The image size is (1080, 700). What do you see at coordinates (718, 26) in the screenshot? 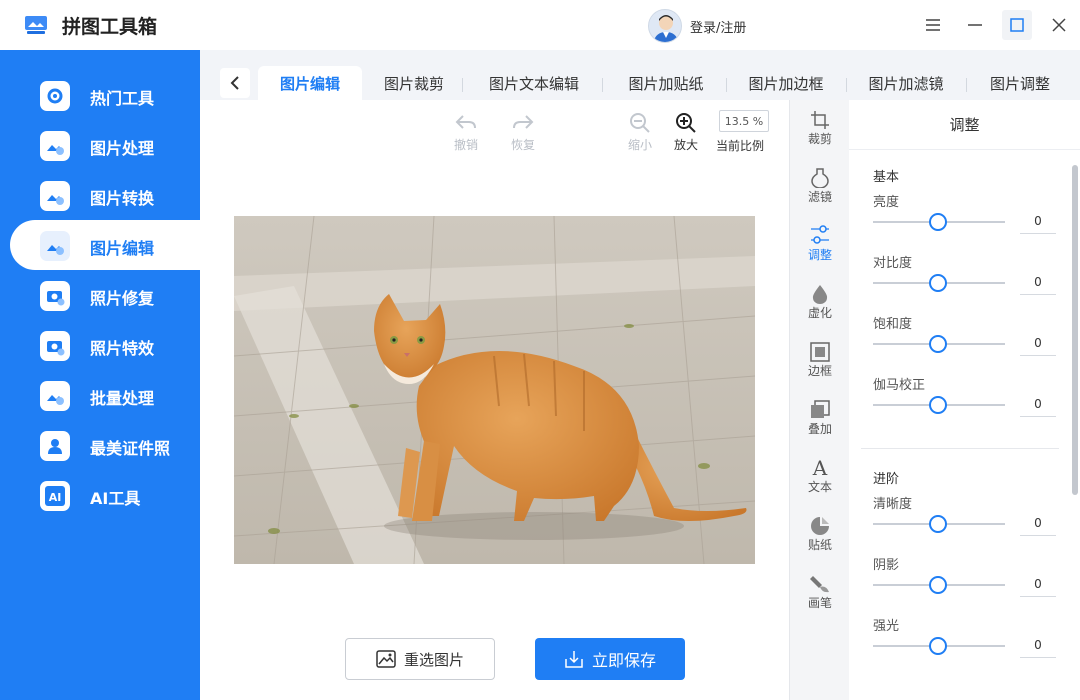
I see `login-register-link: 登录/注册` at bounding box center [718, 26].